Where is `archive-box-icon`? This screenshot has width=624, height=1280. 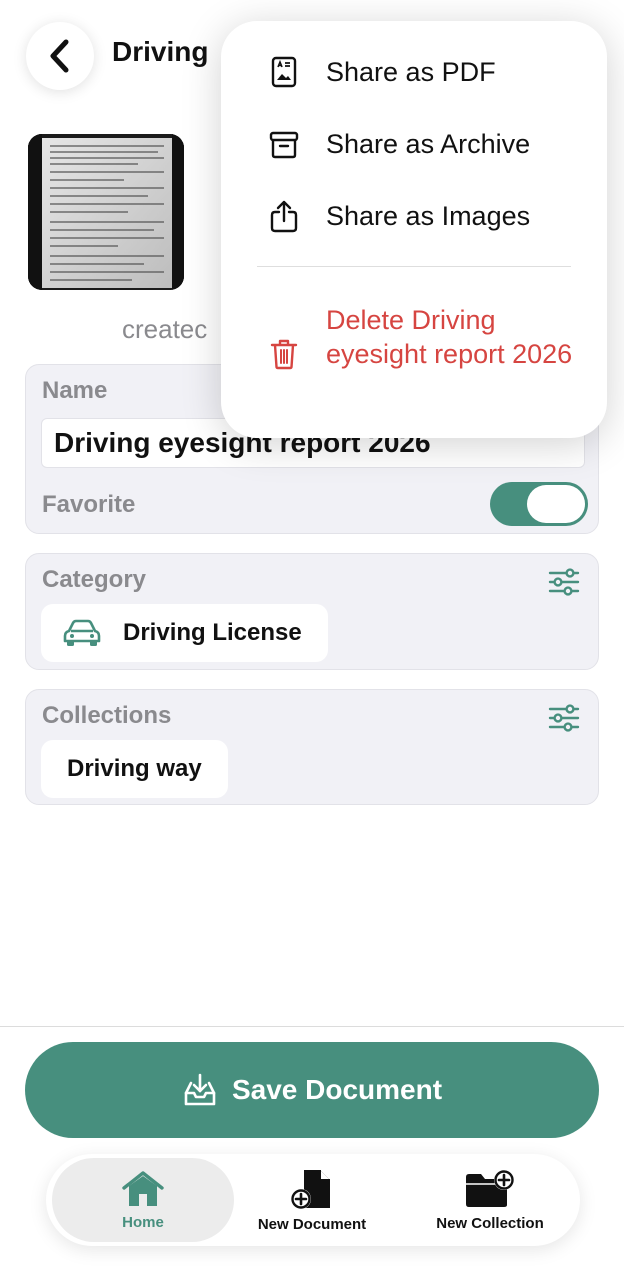 archive-box-icon is located at coordinates (284, 144).